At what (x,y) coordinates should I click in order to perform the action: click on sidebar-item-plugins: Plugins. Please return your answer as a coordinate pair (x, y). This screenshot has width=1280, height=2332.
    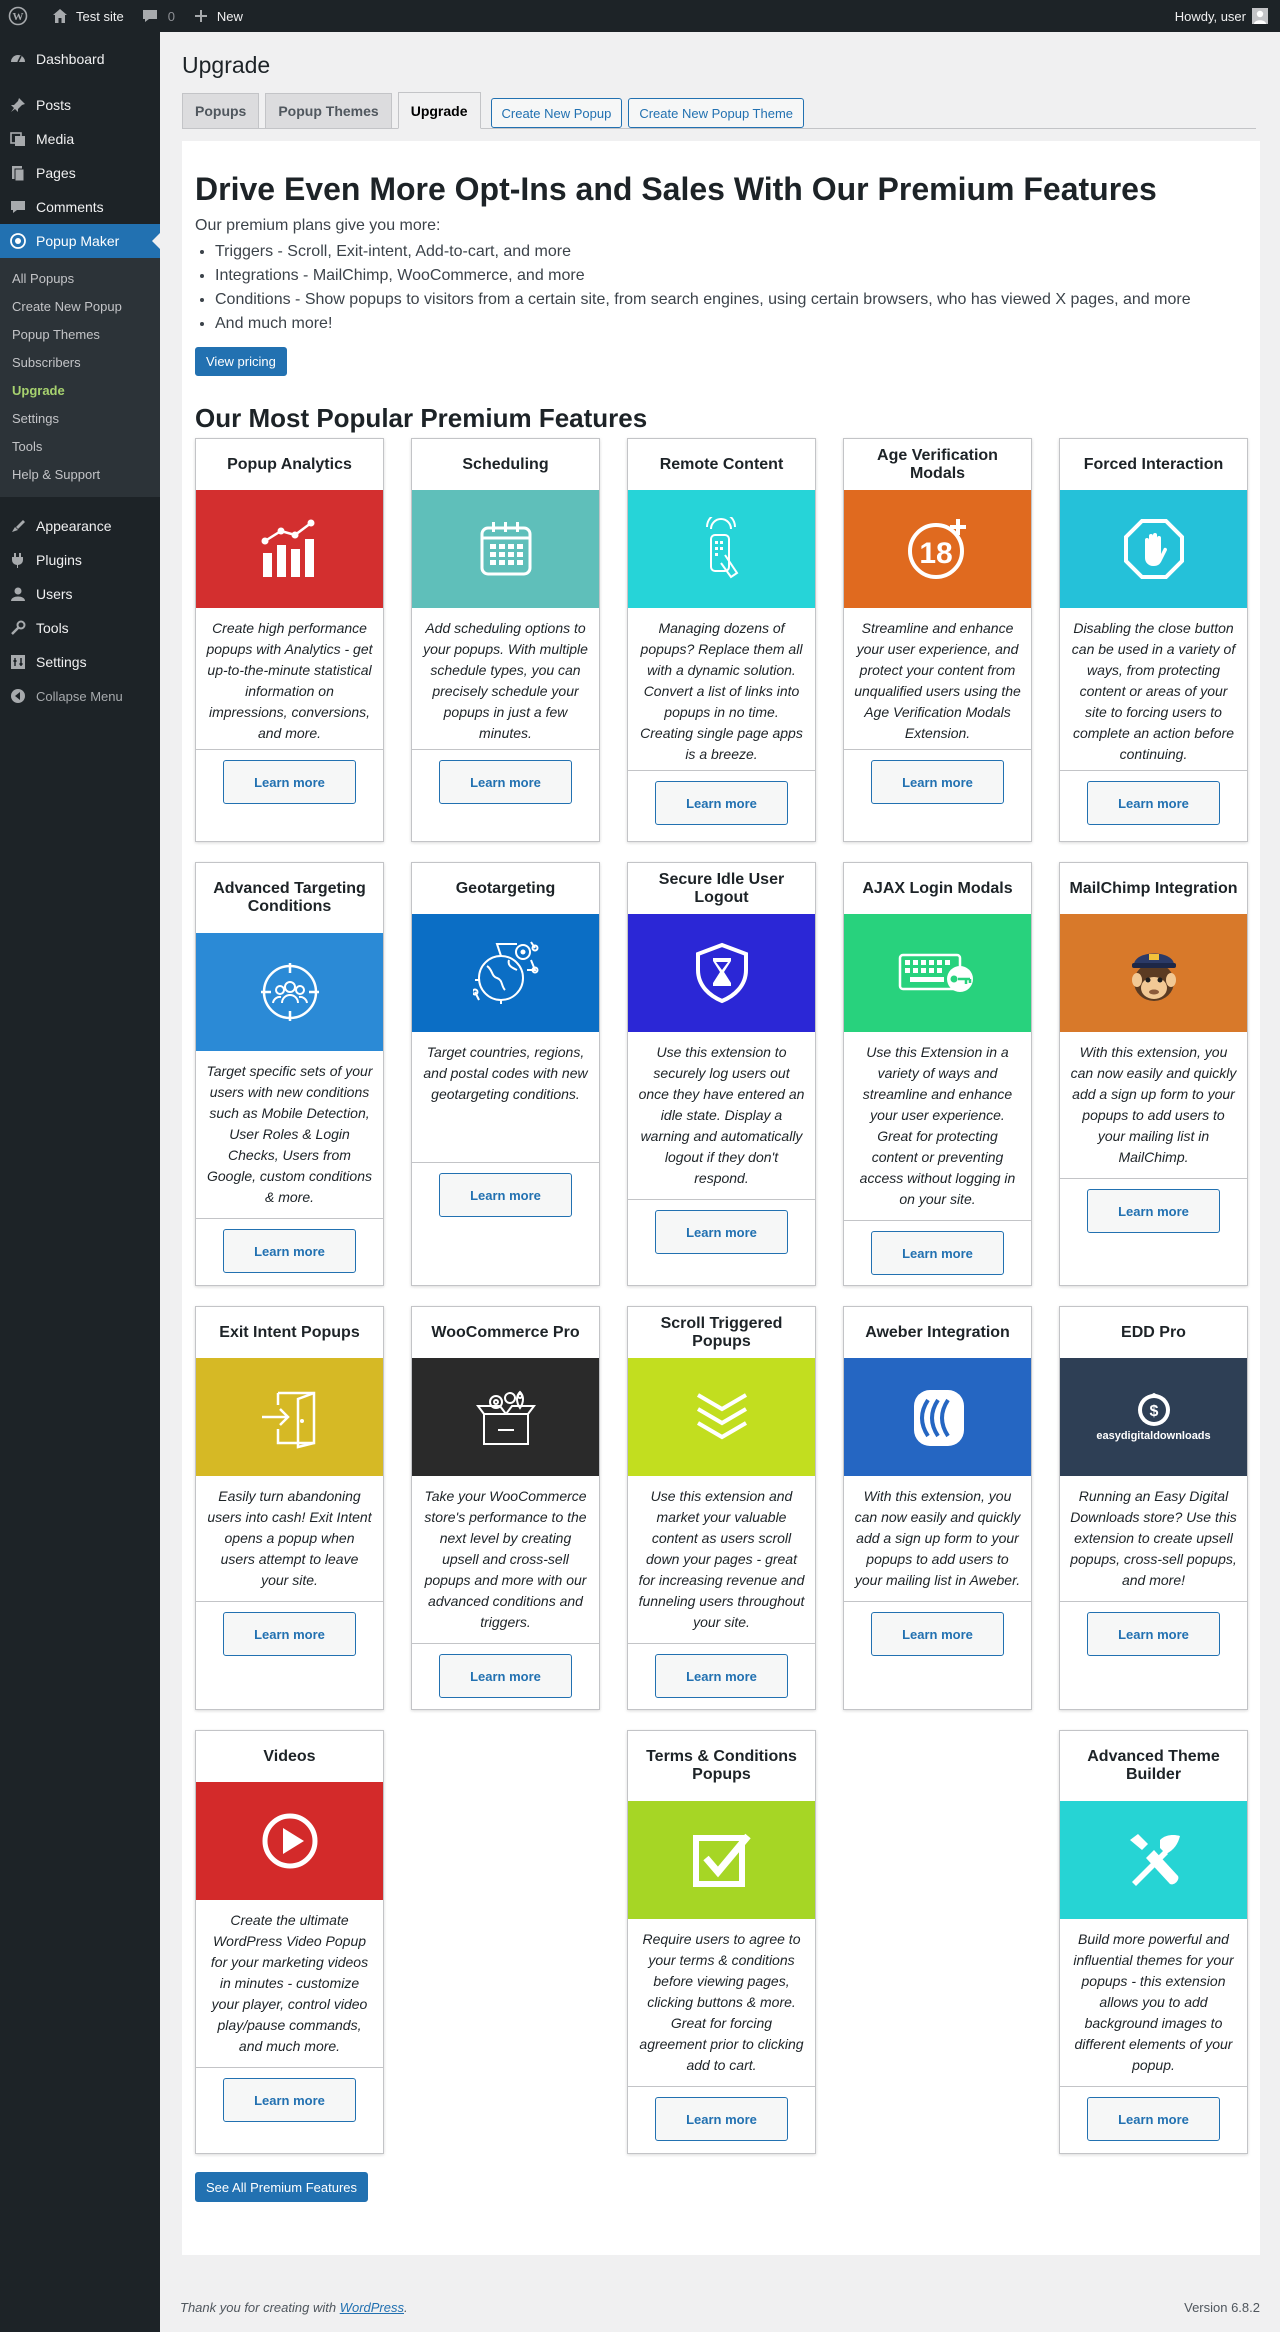
    Looking at the image, I should click on (80, 560).